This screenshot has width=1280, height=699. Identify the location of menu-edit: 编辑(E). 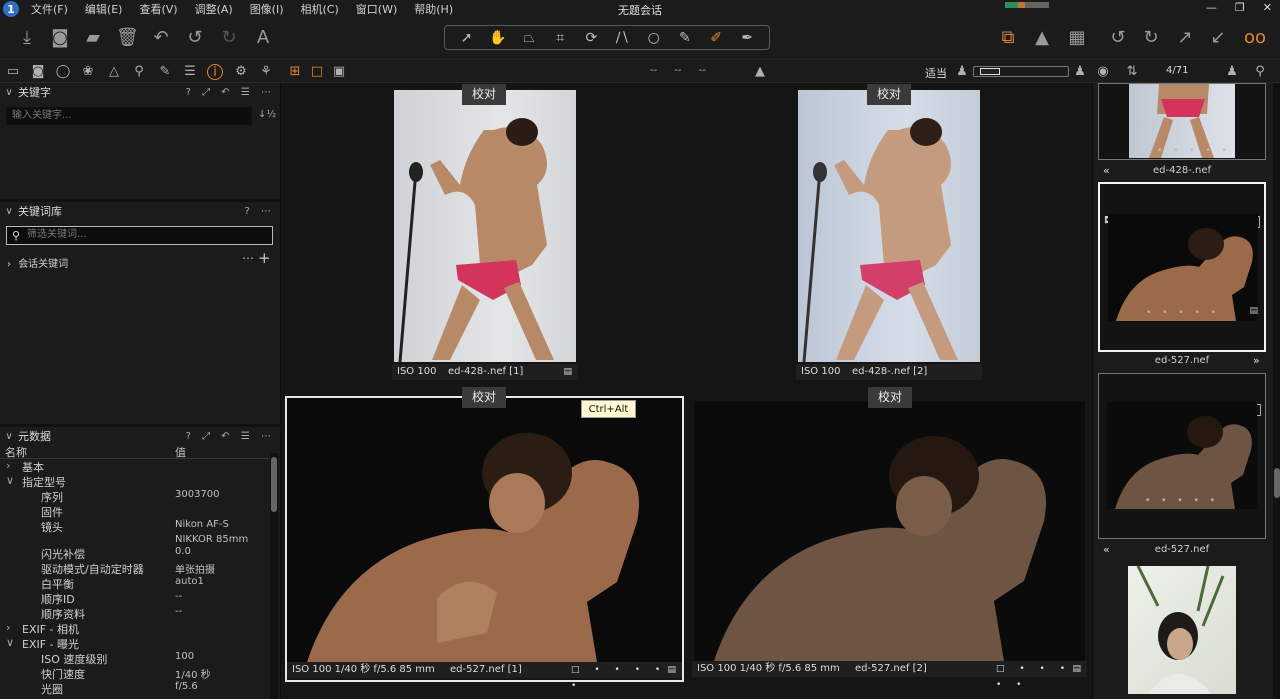
(104, 9).